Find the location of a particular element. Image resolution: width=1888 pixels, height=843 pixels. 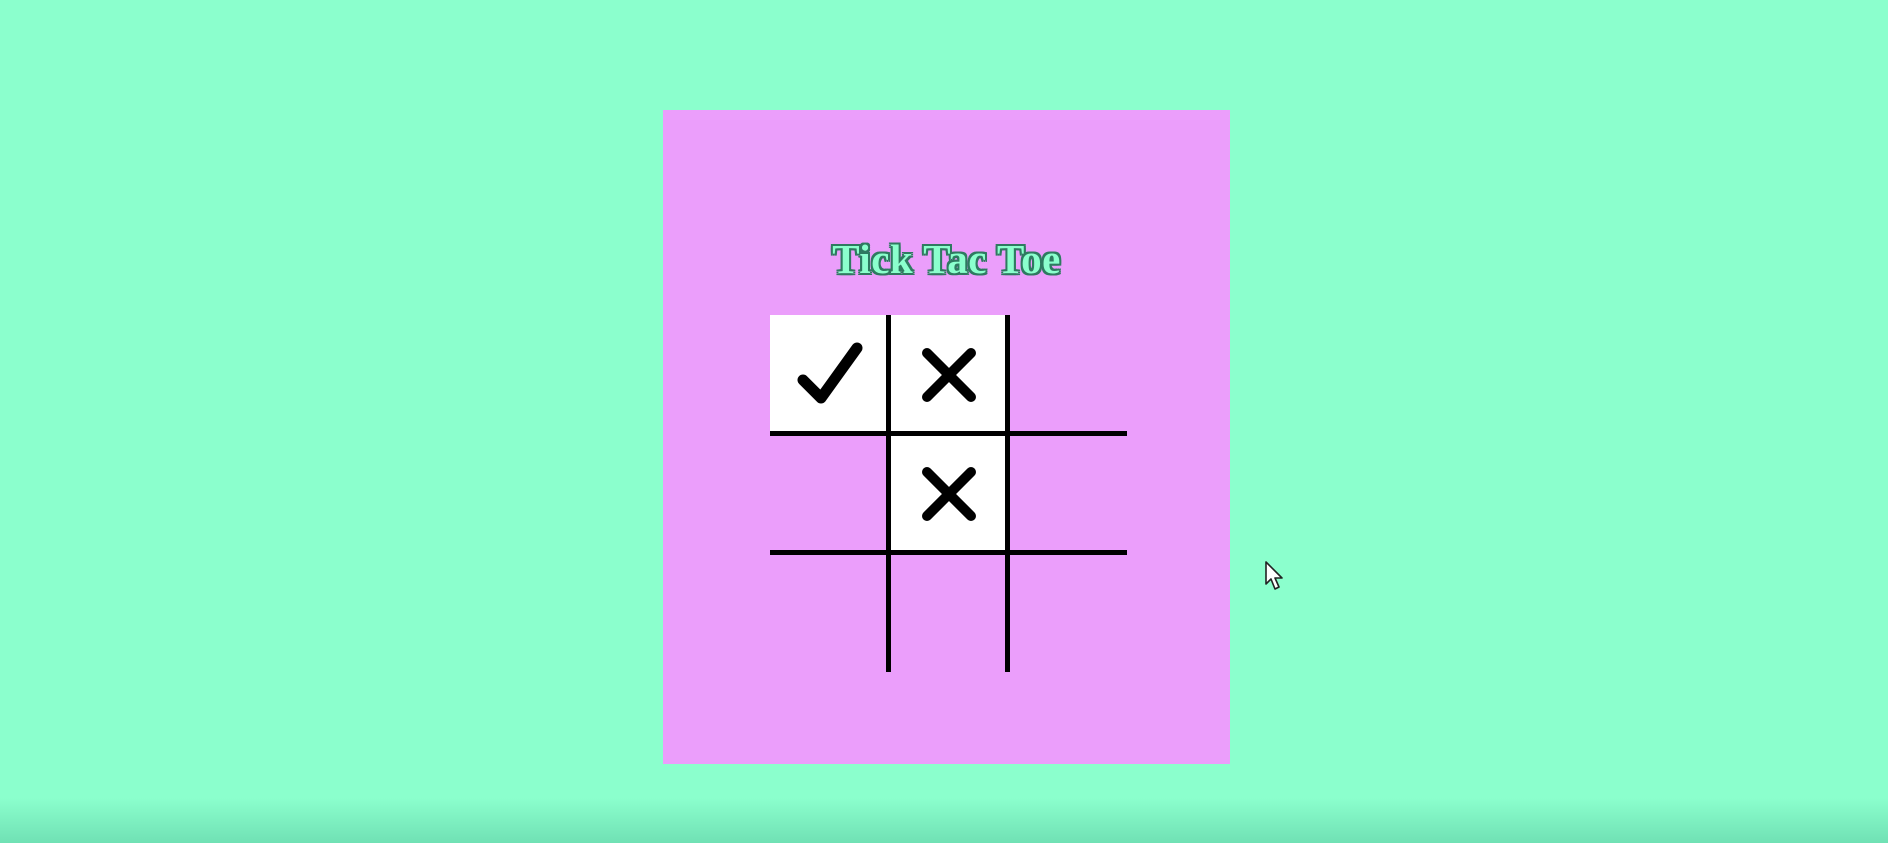

check-mark-icon is located at coordinates (829, 372).